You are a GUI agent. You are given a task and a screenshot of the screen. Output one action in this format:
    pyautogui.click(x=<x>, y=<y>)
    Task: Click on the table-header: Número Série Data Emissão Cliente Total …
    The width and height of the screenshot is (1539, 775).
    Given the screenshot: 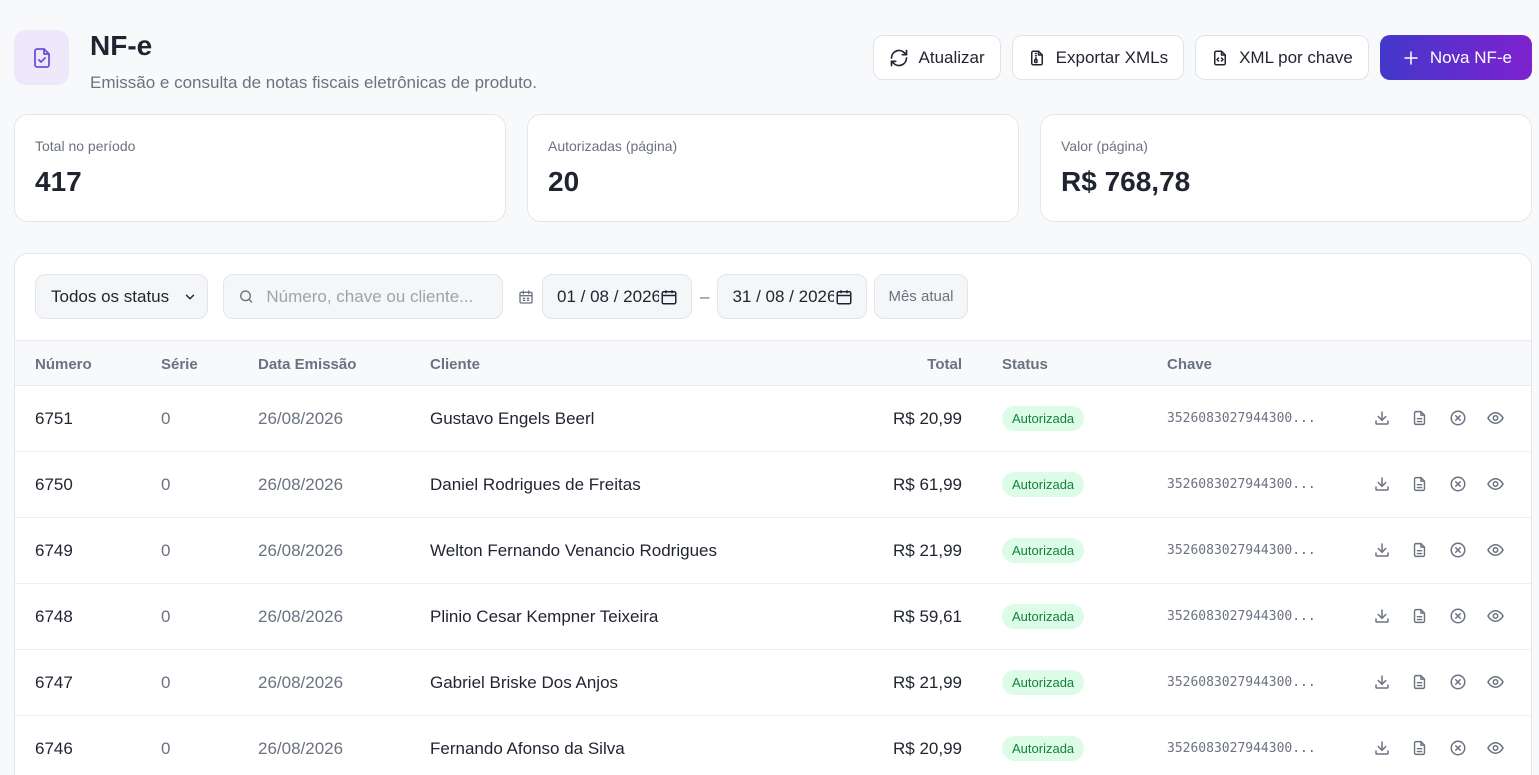 What is the action you would take?
    pyautogui.click(x=773, y=363)
    